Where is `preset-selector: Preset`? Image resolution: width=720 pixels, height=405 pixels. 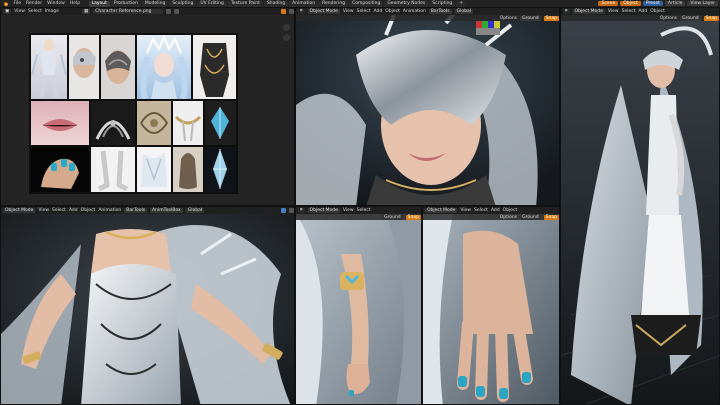 preset-selector: Preset is located at coordinates (652, 3).